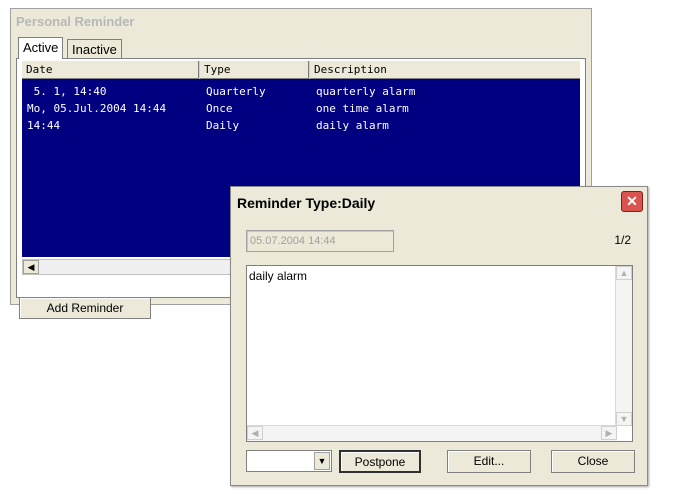 The image size is (673, 500). I want to click on row-type: Quarterly, so click(236, 91).